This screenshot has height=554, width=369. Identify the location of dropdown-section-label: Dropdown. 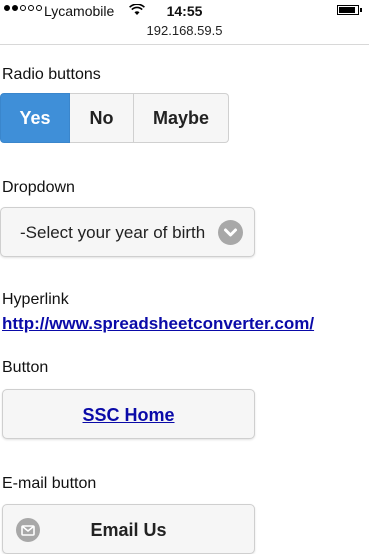
(38, 187).